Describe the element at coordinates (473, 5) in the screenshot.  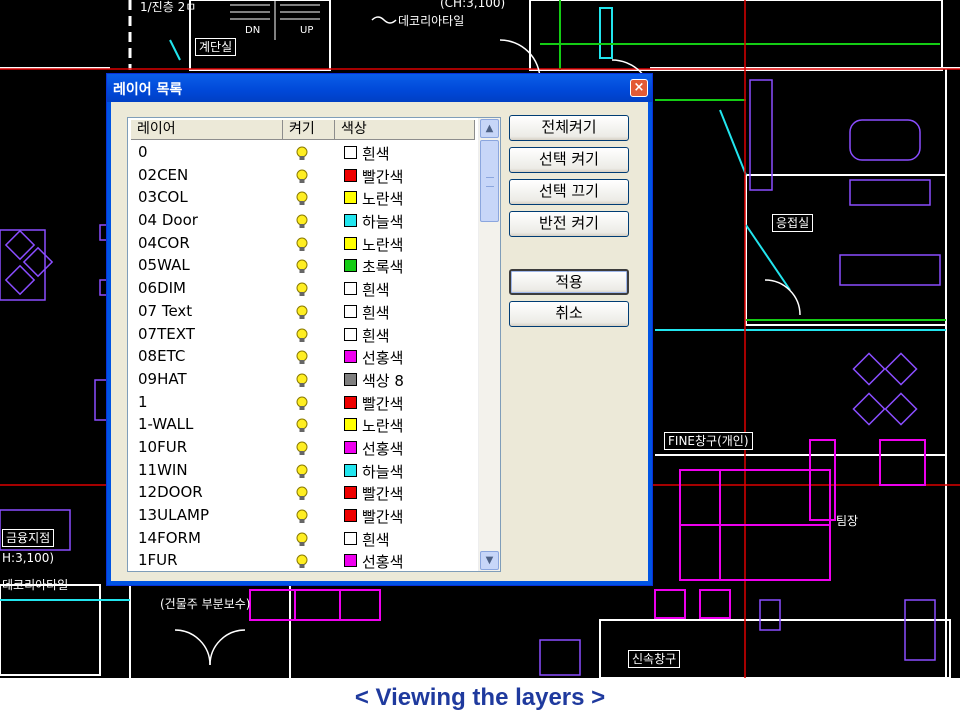
I see `scale-note-top: (CH:3,100)` at that location.